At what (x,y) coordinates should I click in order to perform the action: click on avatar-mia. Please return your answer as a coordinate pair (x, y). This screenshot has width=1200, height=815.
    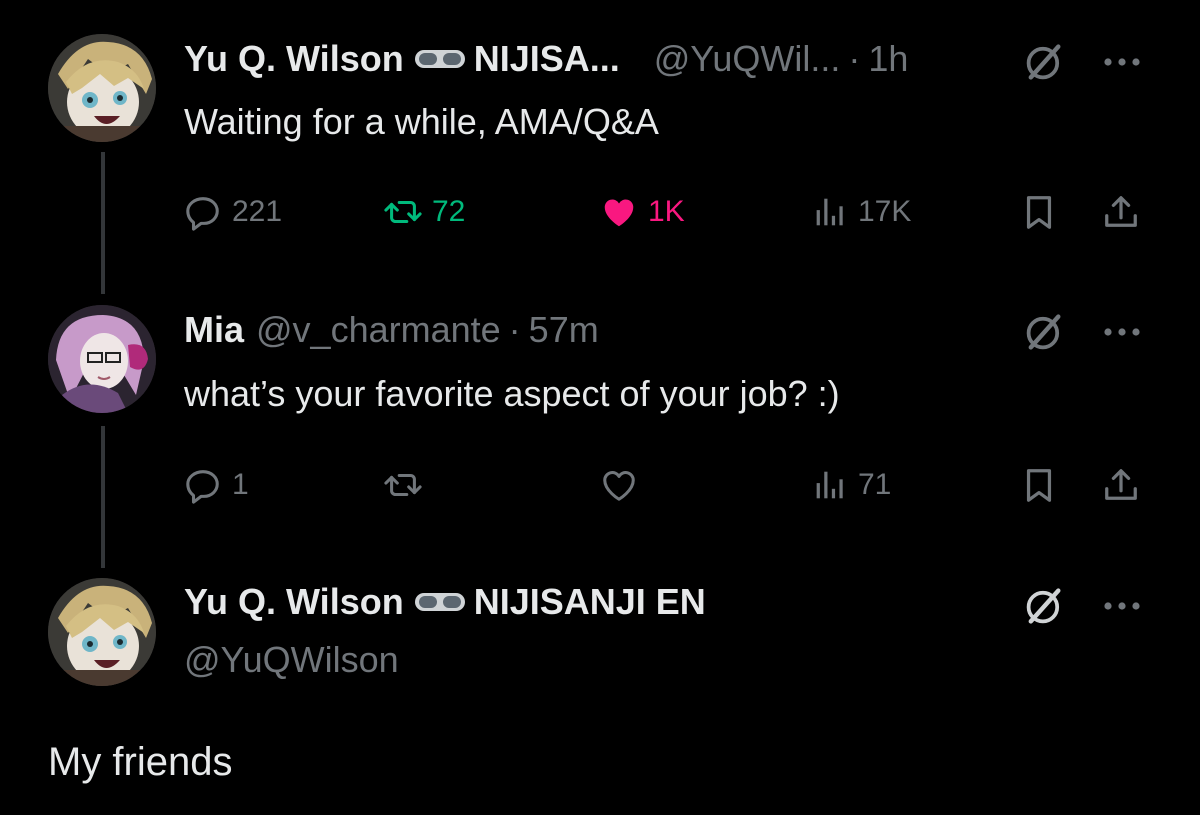
    Looking at the image, I should click on (102, 359).